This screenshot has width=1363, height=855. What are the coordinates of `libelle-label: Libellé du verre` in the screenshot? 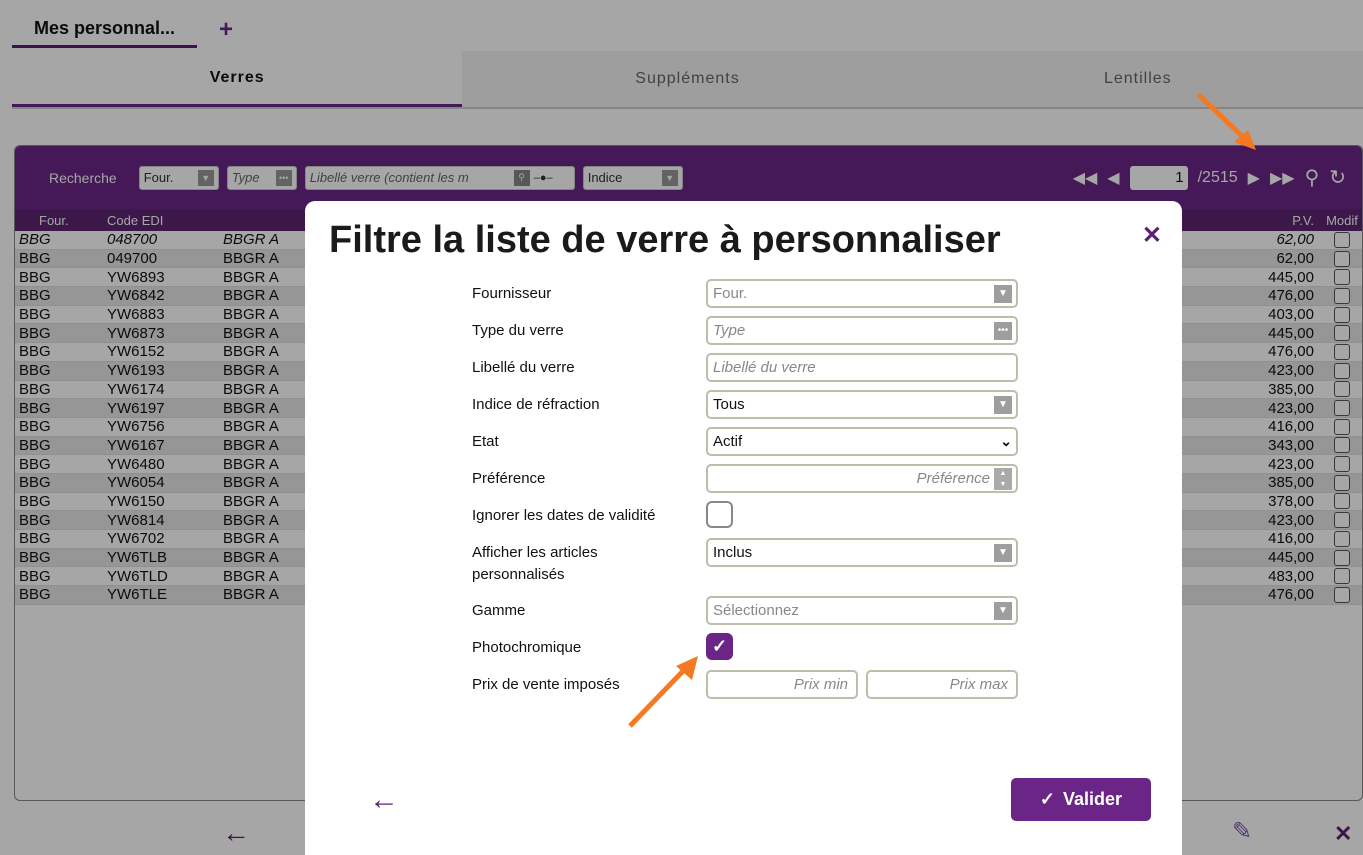 It's located at (523, 367).